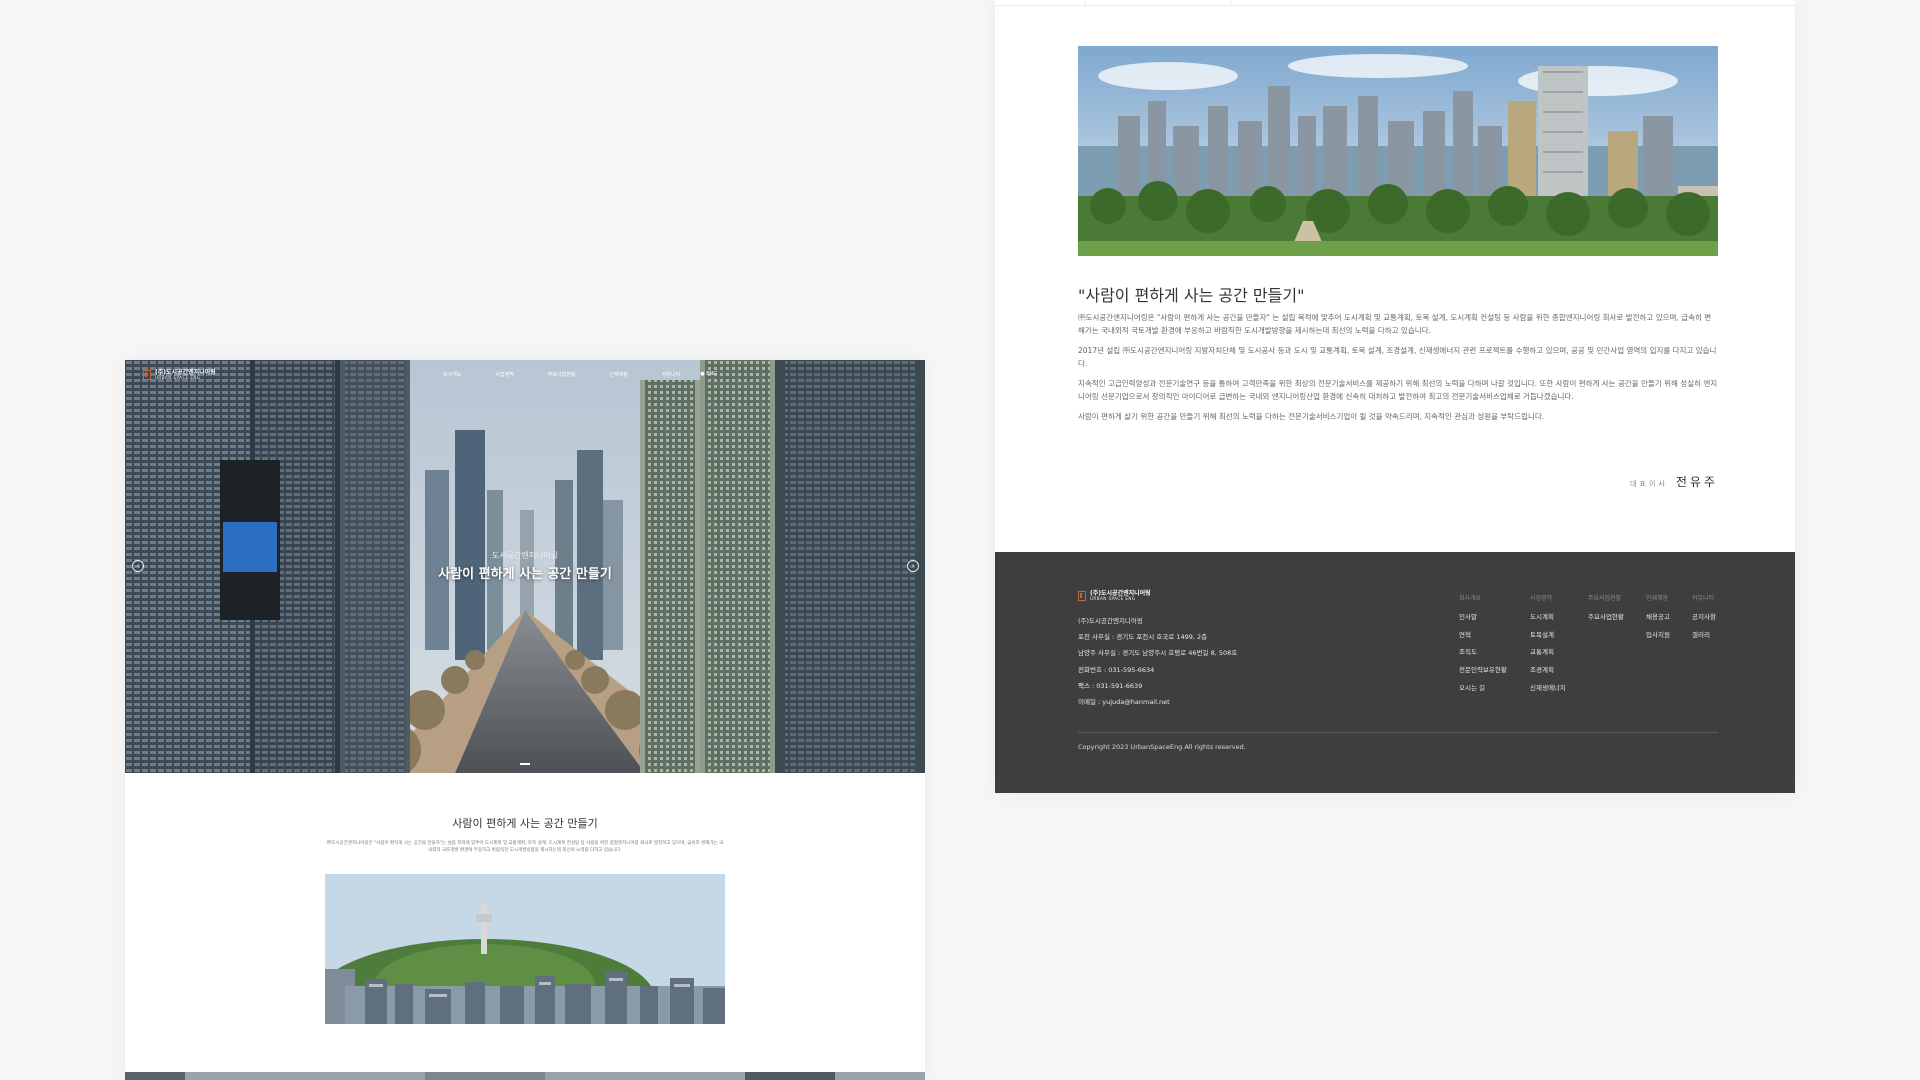 This screenshot has height=1080, width=1920. I want to click on next-section-photo-strip, so click(525, 1076).